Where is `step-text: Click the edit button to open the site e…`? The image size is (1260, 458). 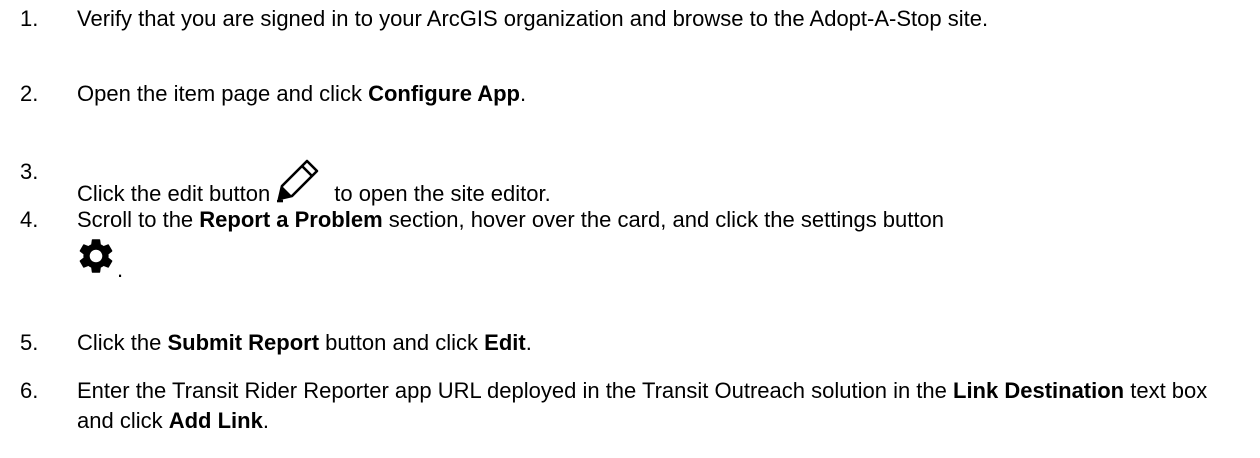
step-text: Click the edit button to open the site e… is located at coordinates (663, 183).